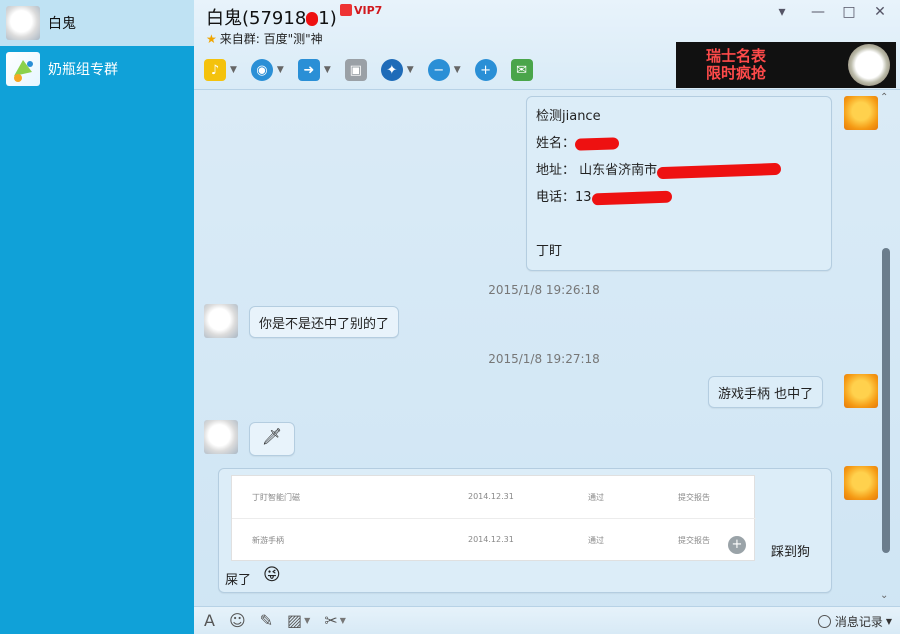 Image resolution: width=900 pixels, height=634 pixels. Describe the element at coordinates (854, 621) in the screenshot. I see `message-history-button: 消息记录 ▼` at that location.